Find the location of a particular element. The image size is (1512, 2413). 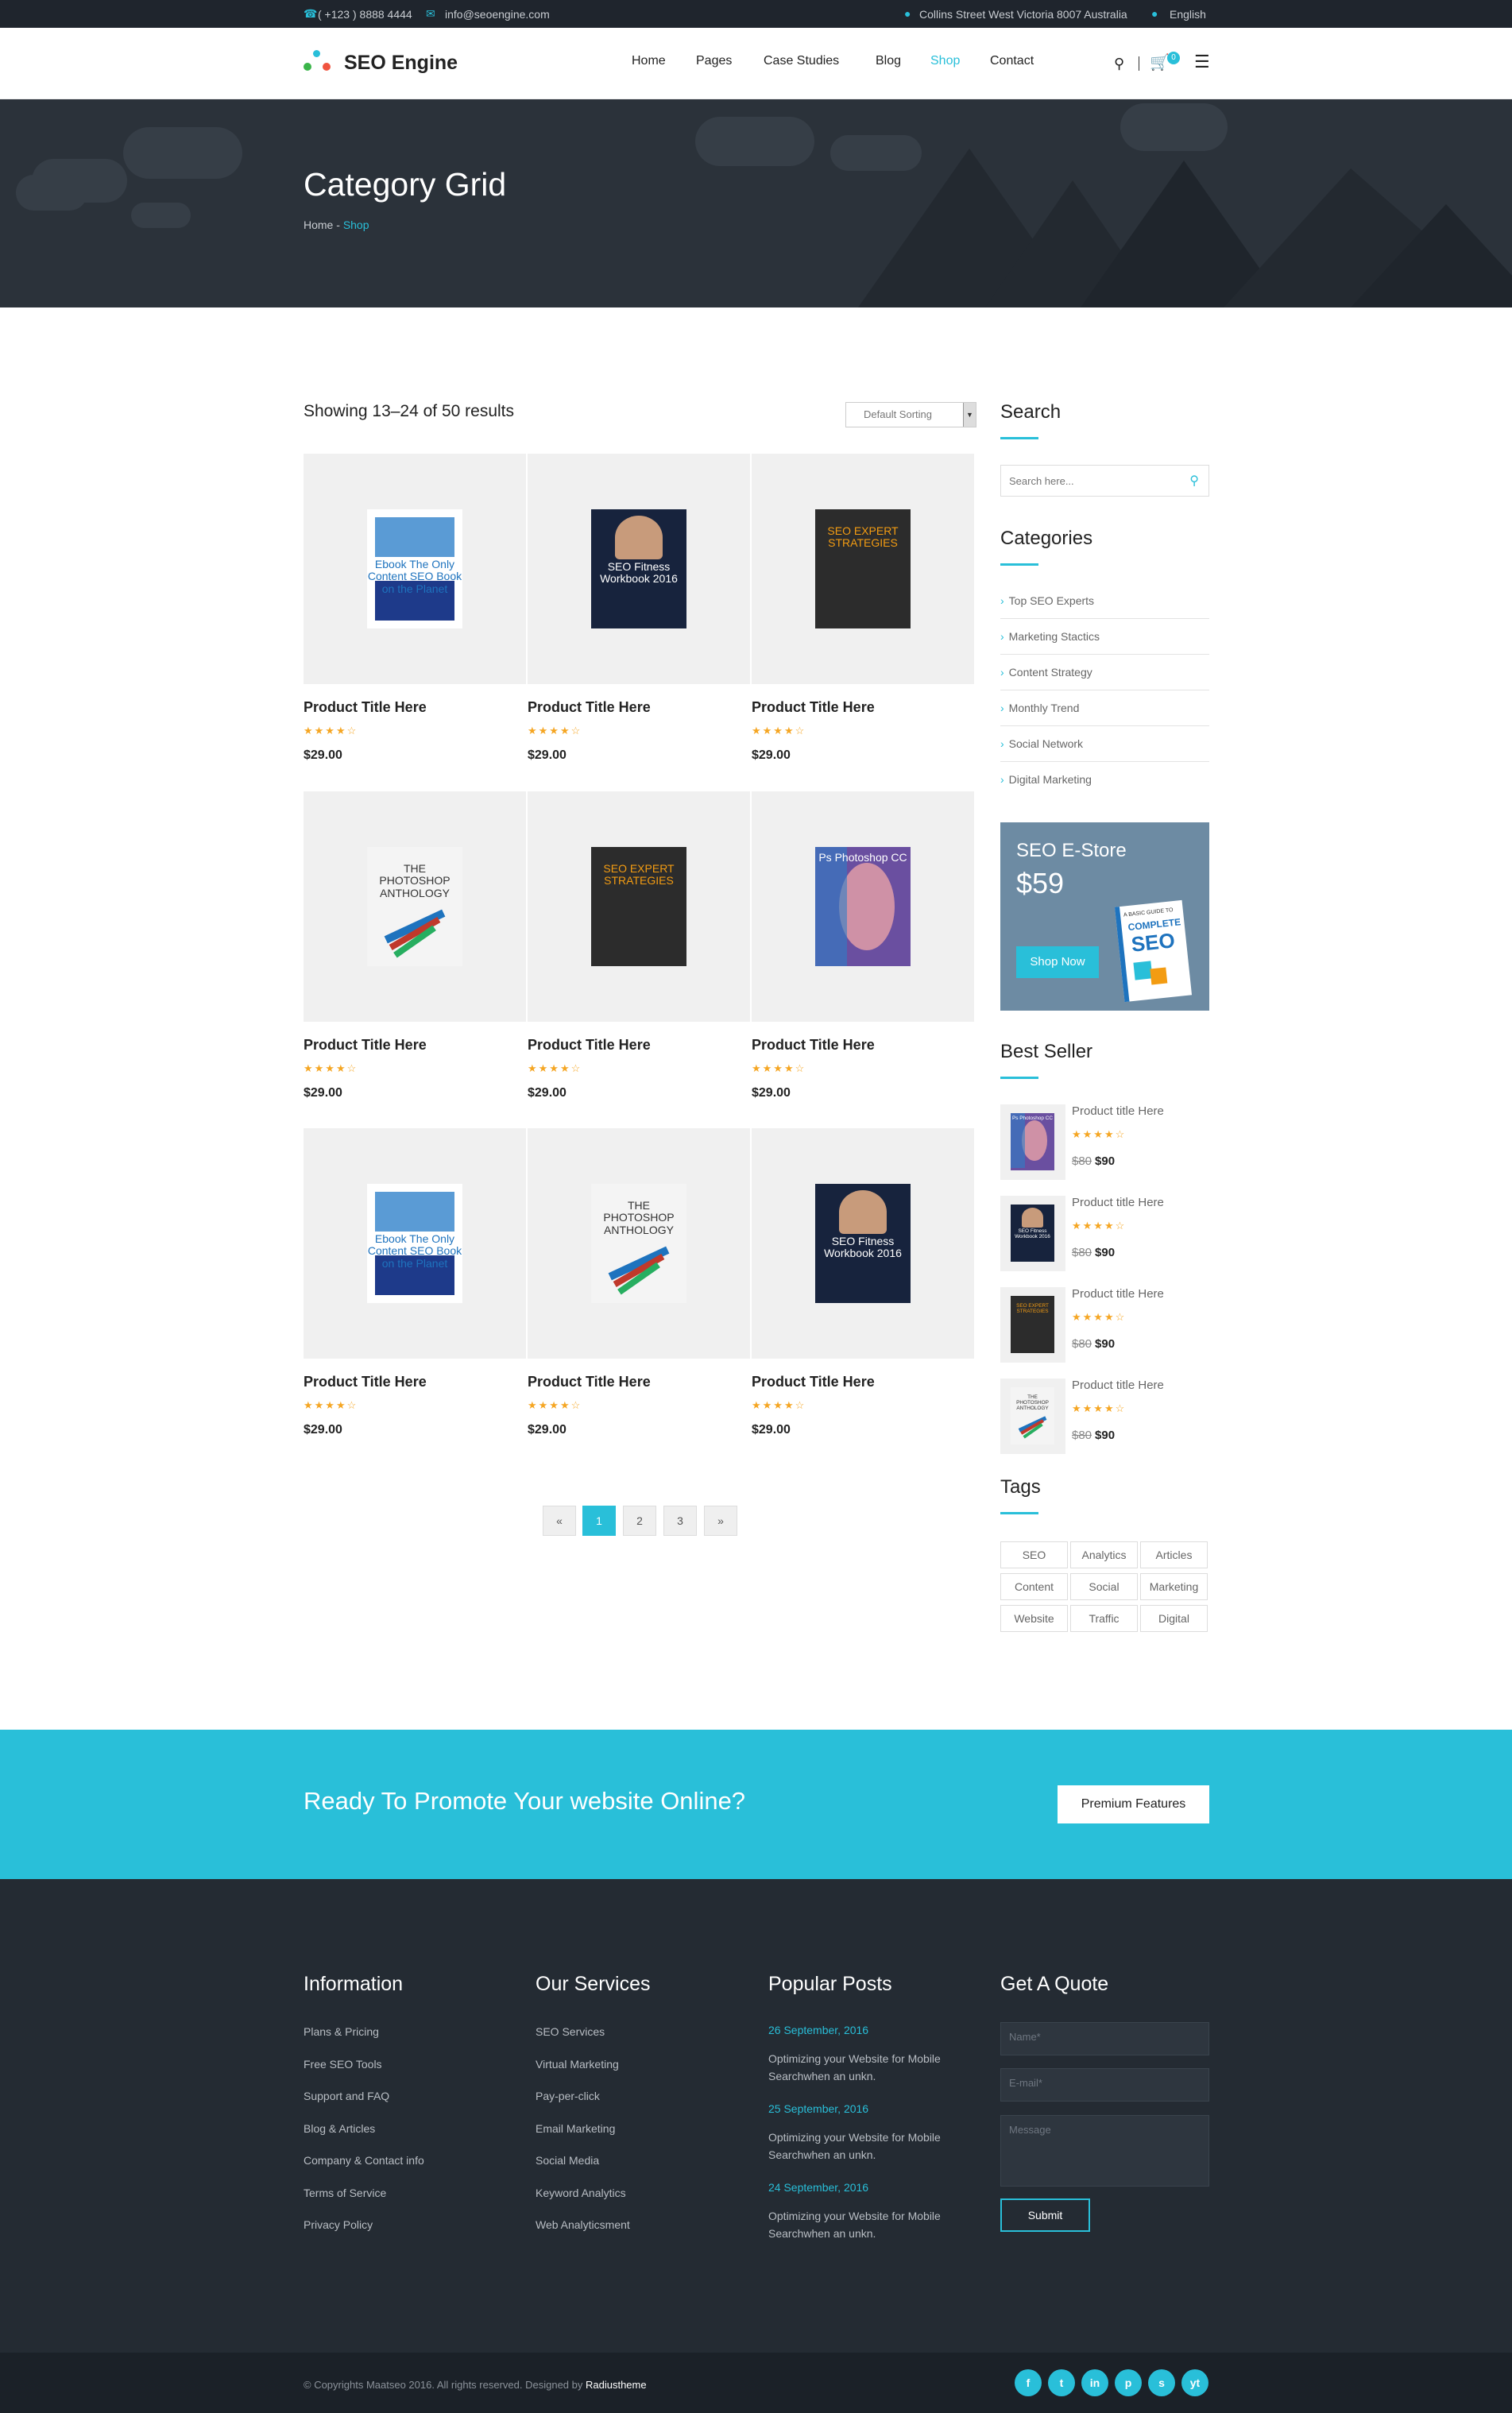

tag-content: Content is located at coordinates (1034, 1586).